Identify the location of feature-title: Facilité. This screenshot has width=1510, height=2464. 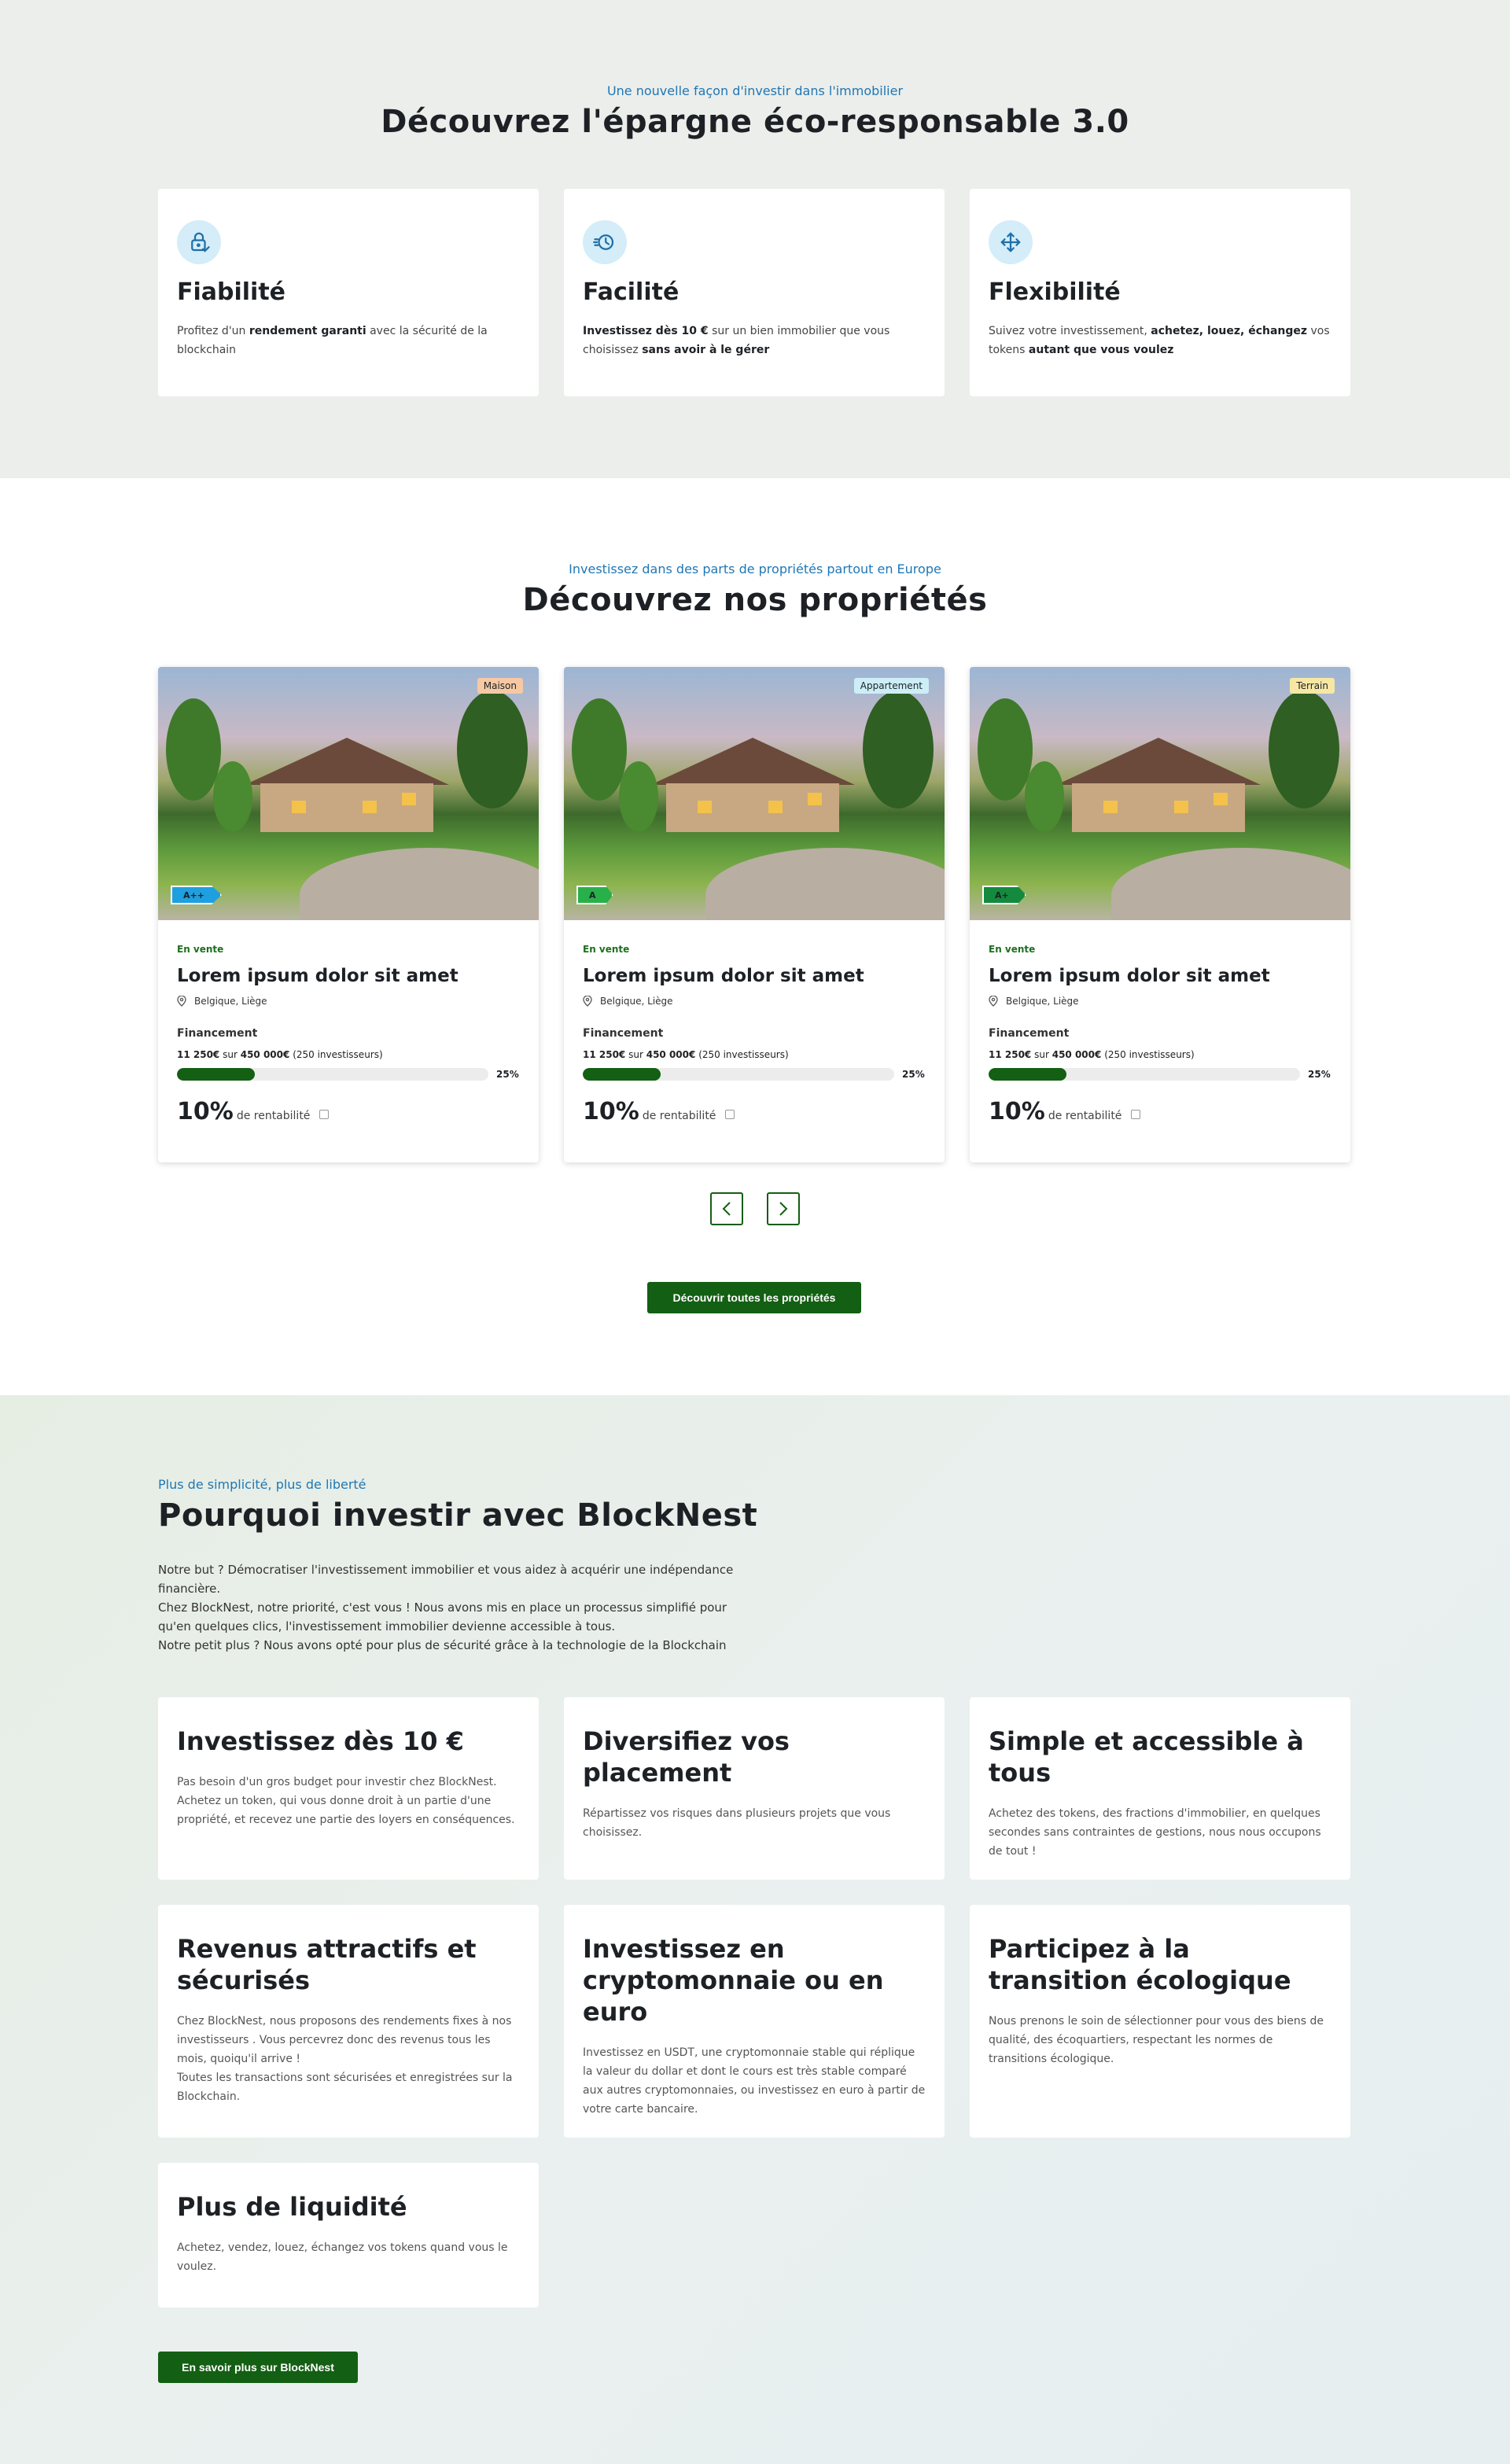
(631, 292).